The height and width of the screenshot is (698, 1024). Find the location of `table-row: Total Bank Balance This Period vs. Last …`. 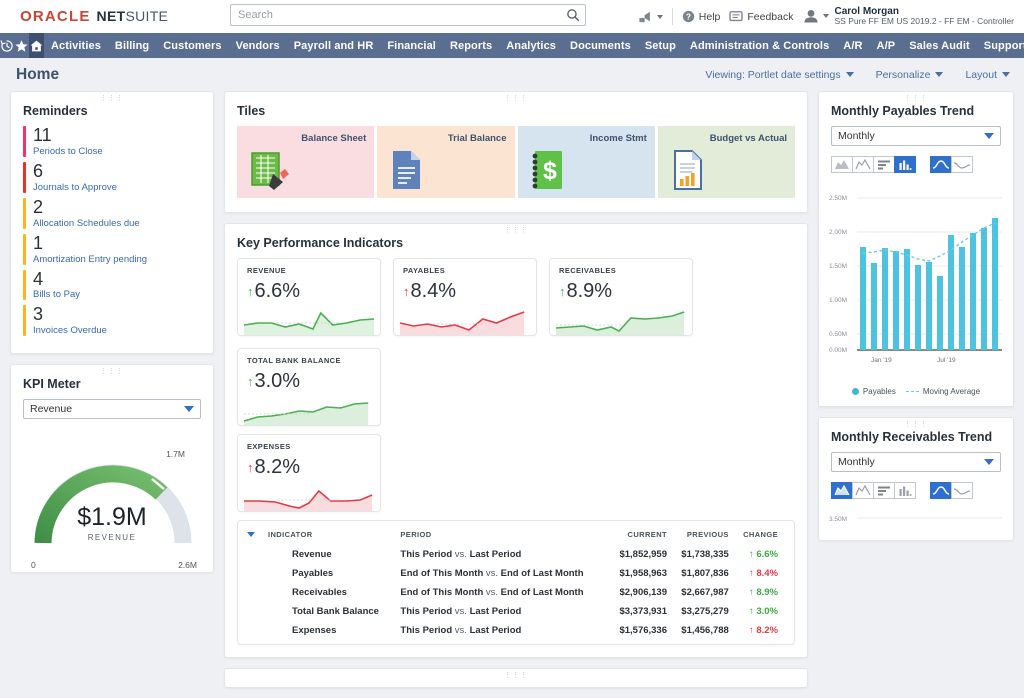

table-row: Total Bank Balance This Period vs. Last … is located at coordinates (516, 611).